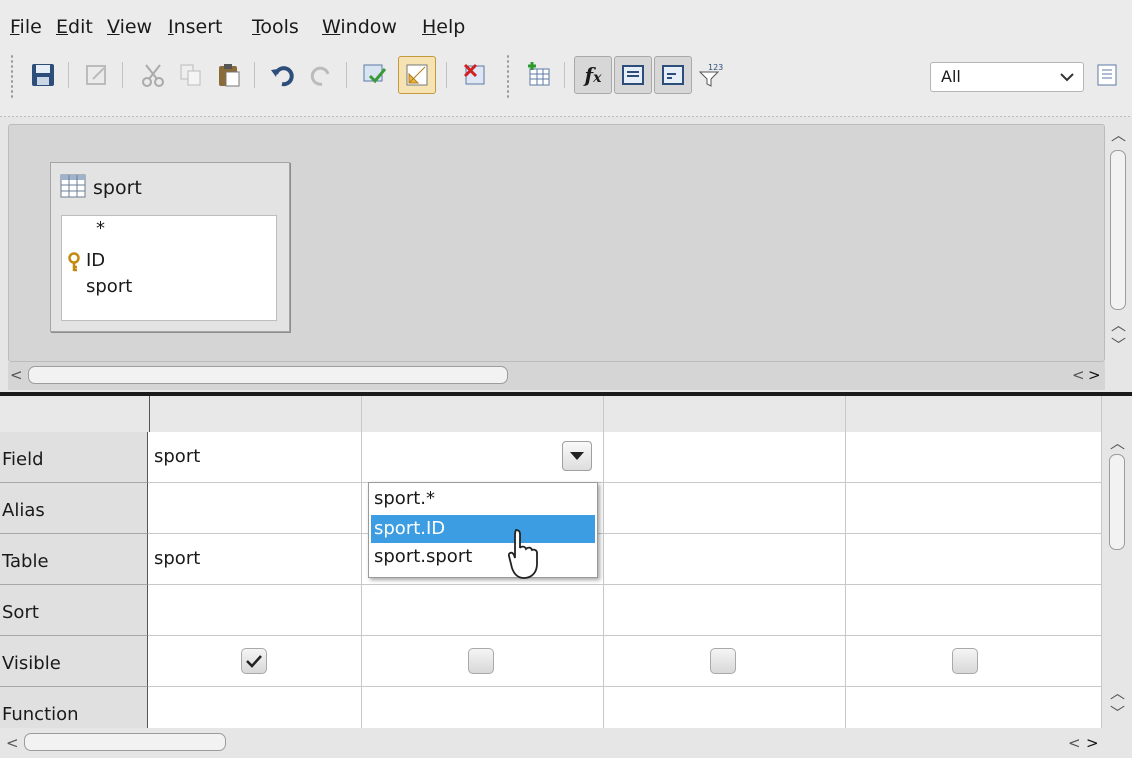  Describe the element at coordinates (566, 81) in the screenshot. I see `toolbar: fx 123 All` at that location.